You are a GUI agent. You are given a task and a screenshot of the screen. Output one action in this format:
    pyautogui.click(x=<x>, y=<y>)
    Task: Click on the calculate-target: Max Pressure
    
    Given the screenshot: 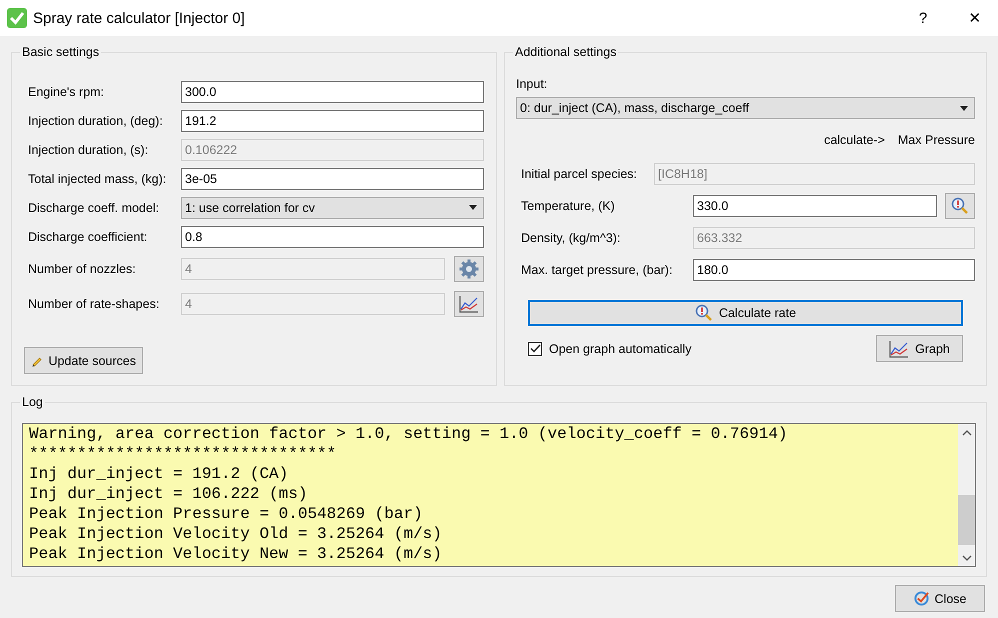 What is the action you would take?
    pyautogui.click(x=936, y=141)
    